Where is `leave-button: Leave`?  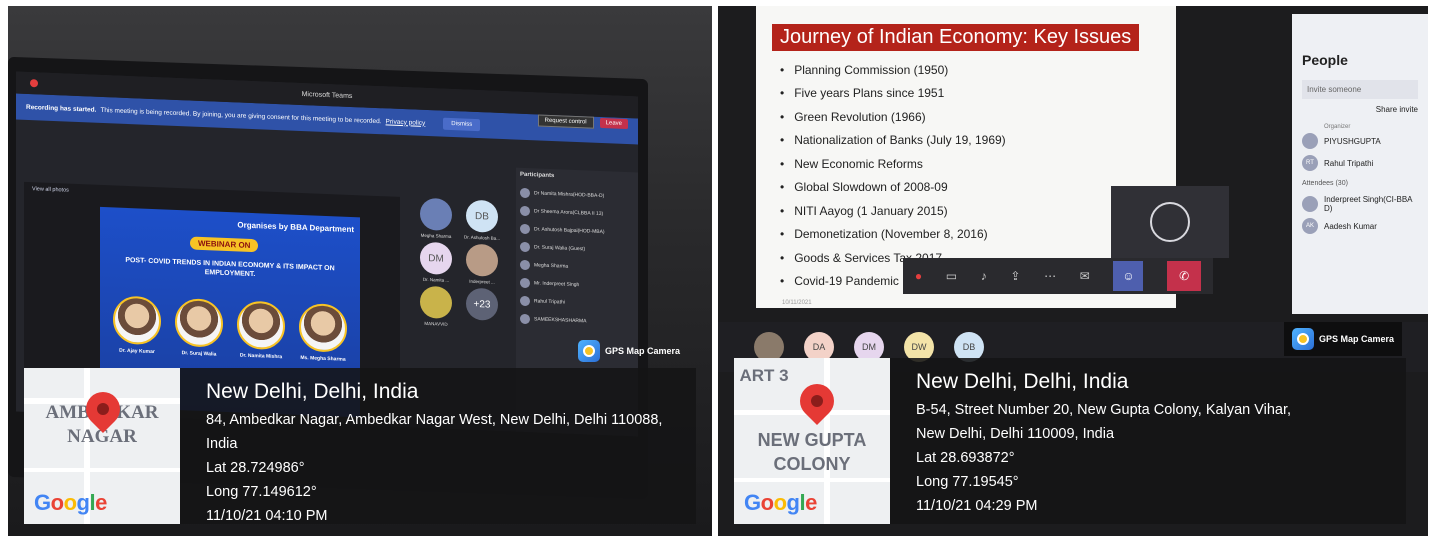
leave-button: Leave is located at coordinates (613, 123).